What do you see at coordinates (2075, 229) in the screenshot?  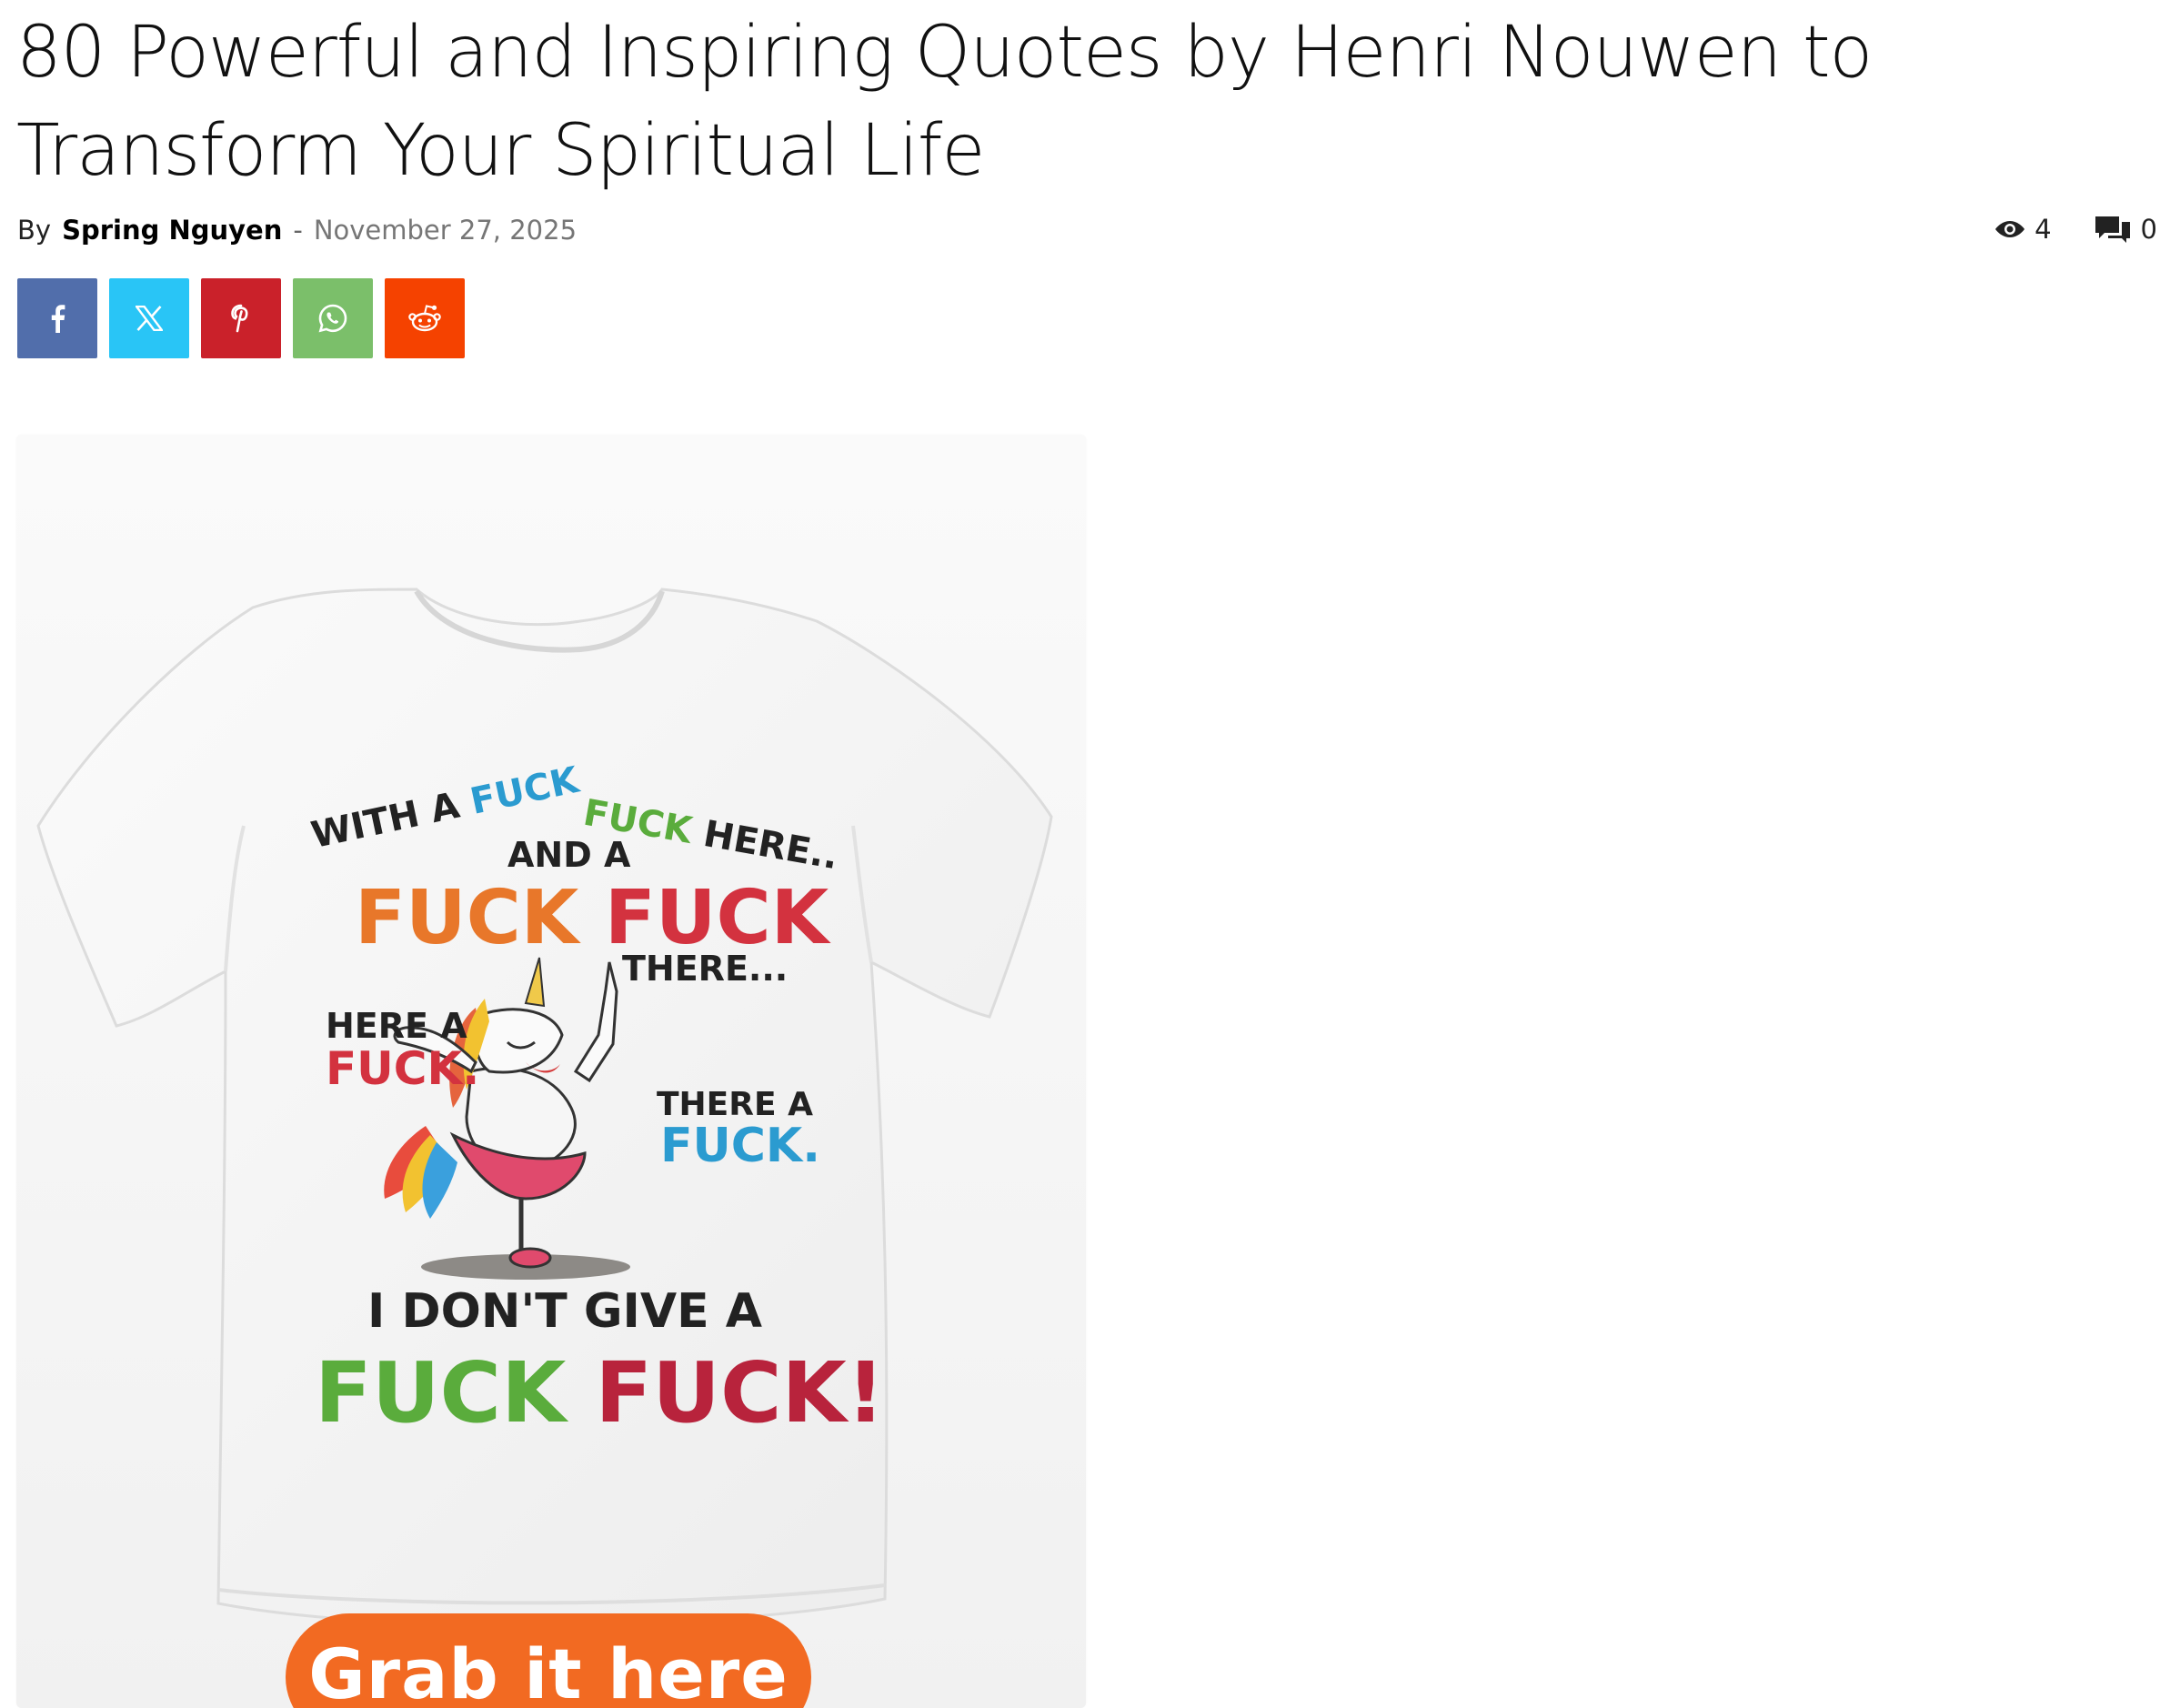 I see `post-stats: 4 0` at bounding box center [2075, 229].